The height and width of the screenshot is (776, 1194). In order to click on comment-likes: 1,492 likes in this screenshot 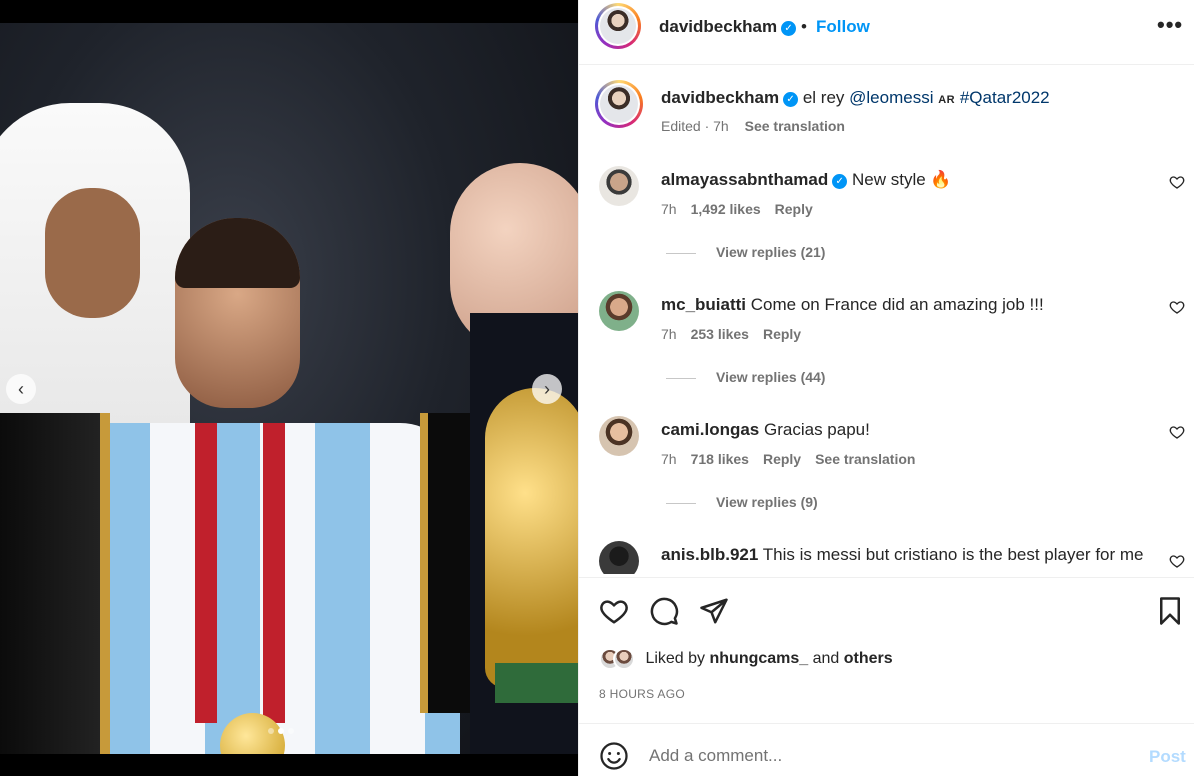, I will do `click(726, 209)`.